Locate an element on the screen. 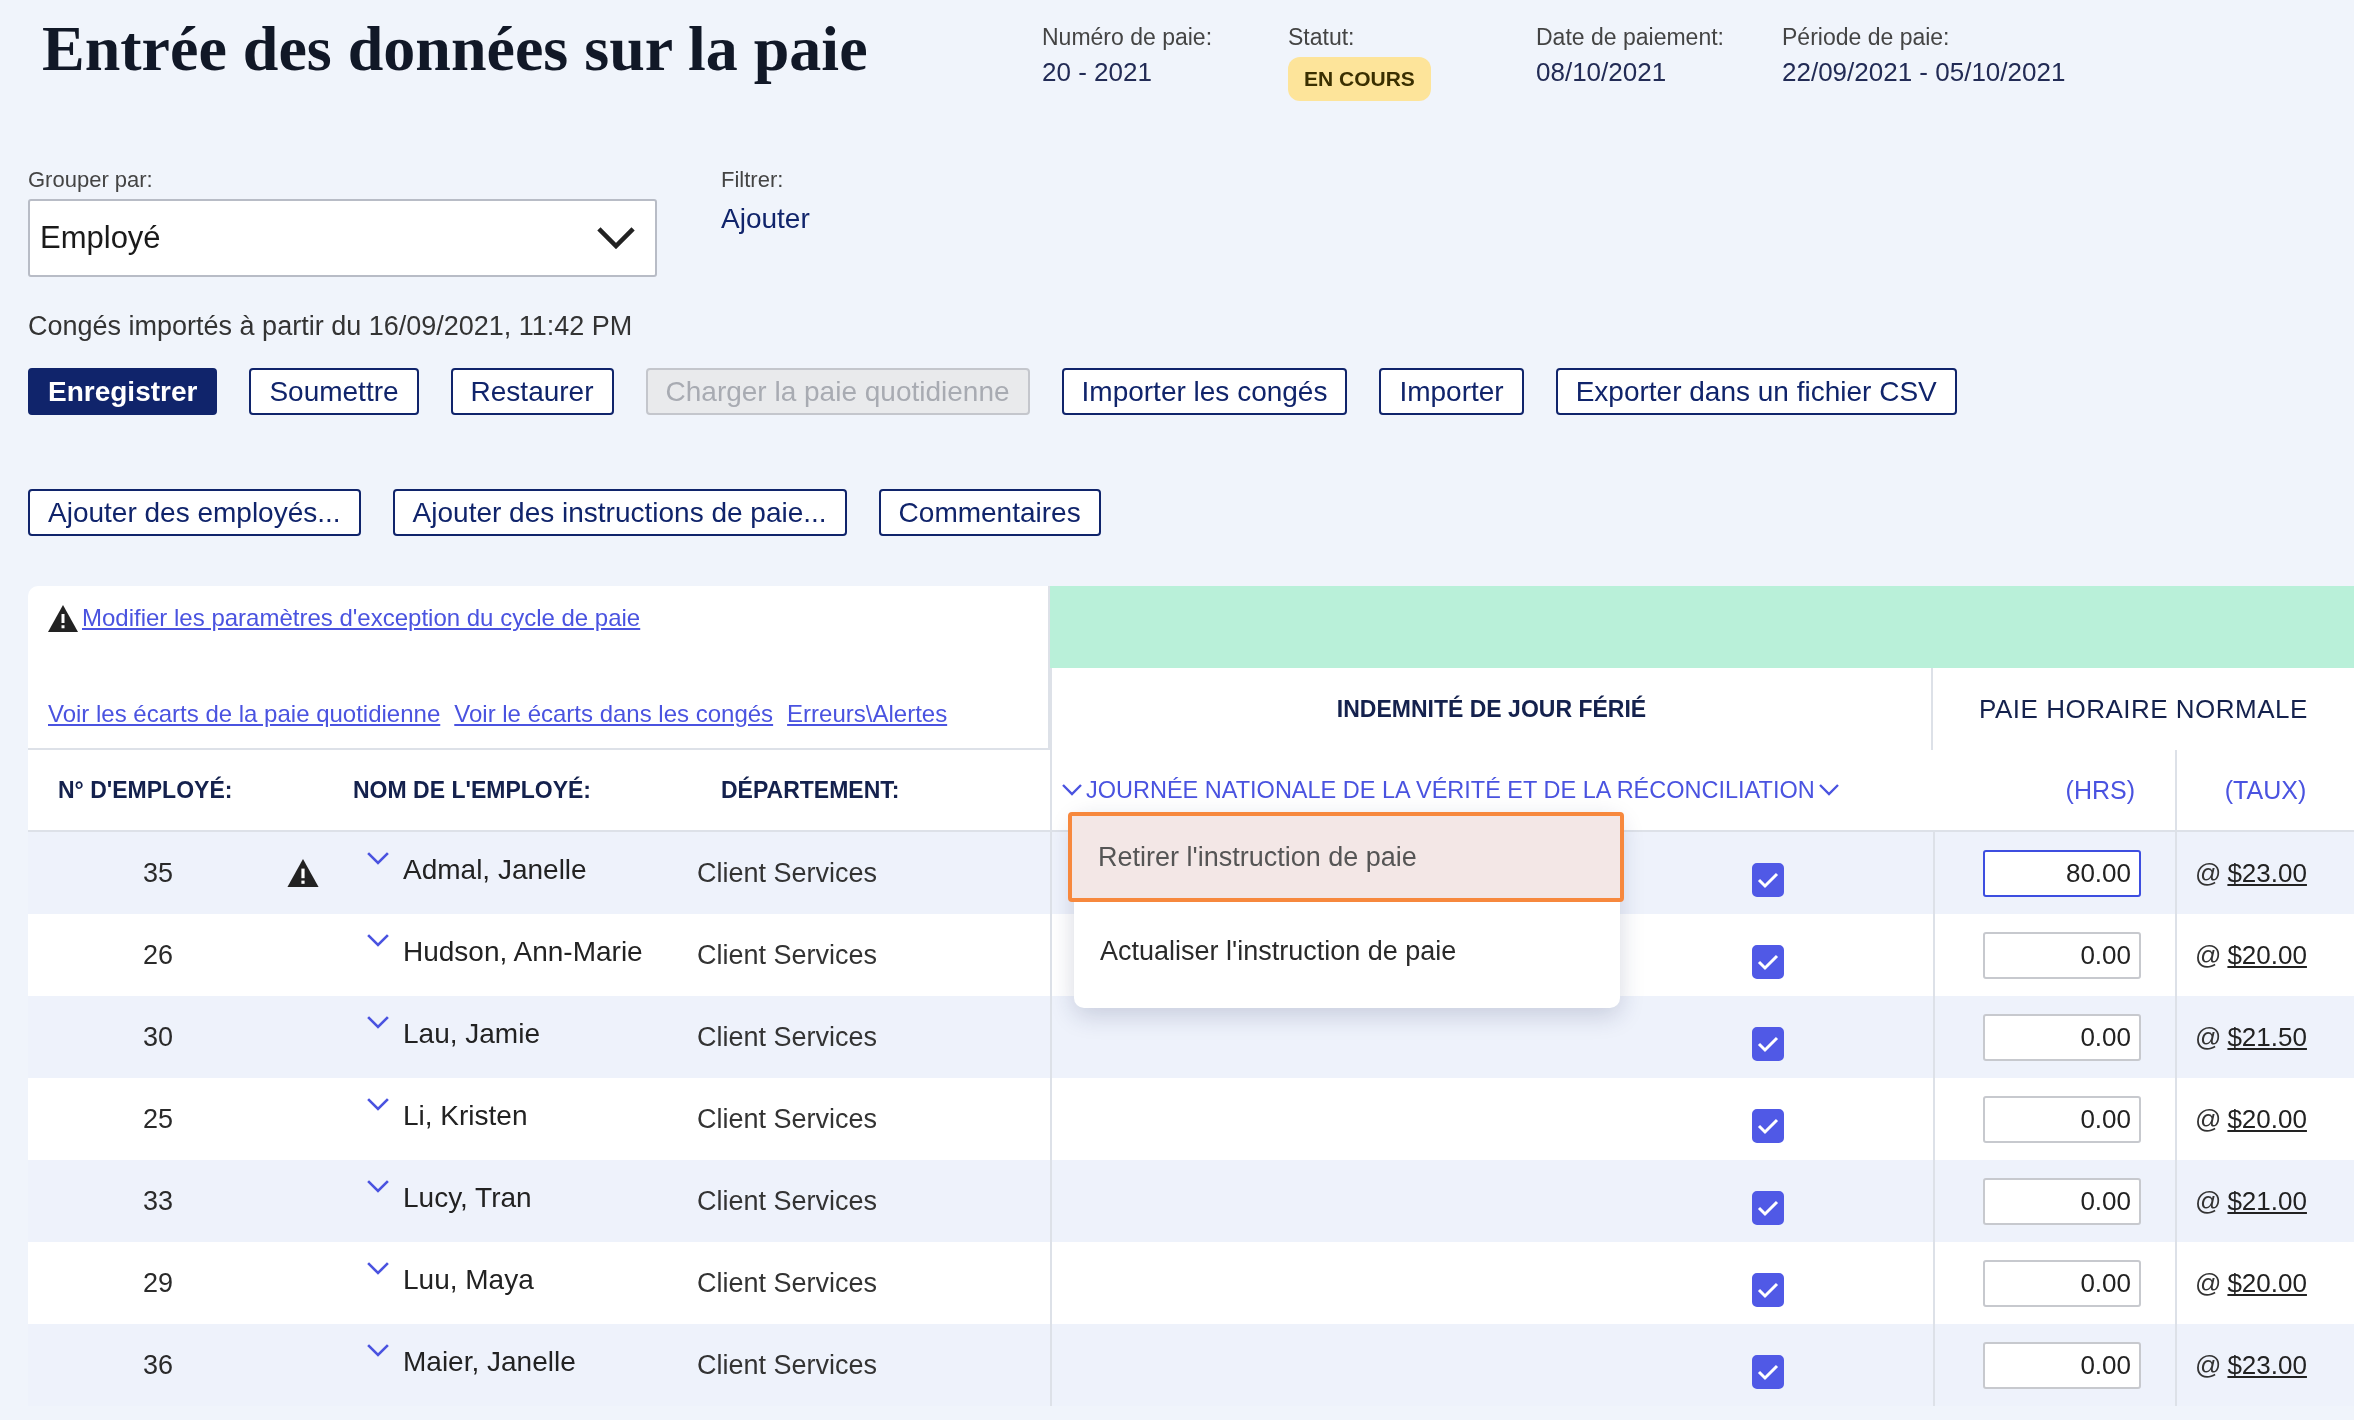 The width and height of the screenshot is (2354, 1420). summary-value: 20 - 2021 is located at coordinates (1097, 72).